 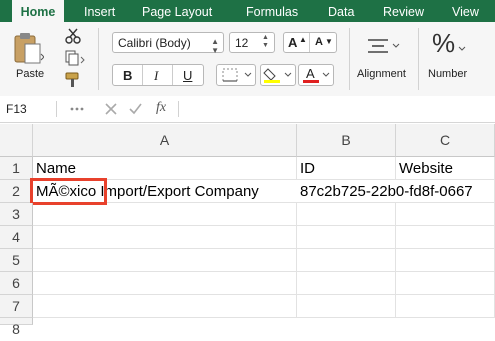 I want to click on format-painter-icon, so click(x=72, y=79).